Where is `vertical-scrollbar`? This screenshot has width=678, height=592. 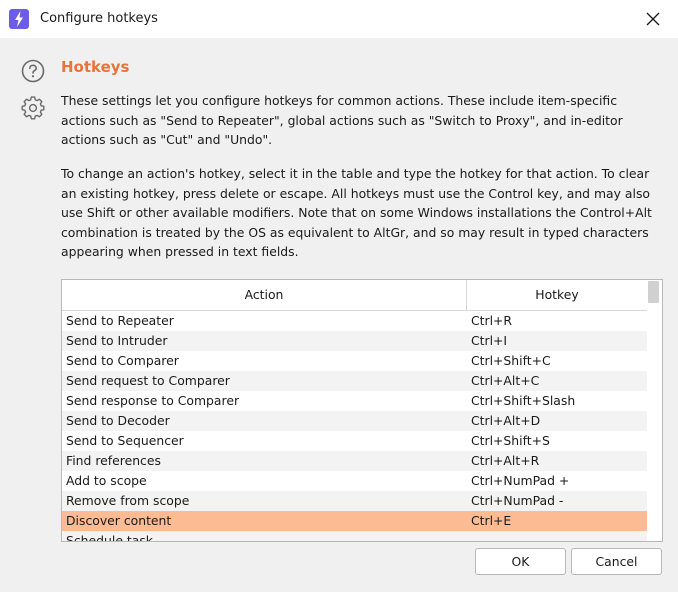
vertical-scrollbar is located at coordinates (655, 410).